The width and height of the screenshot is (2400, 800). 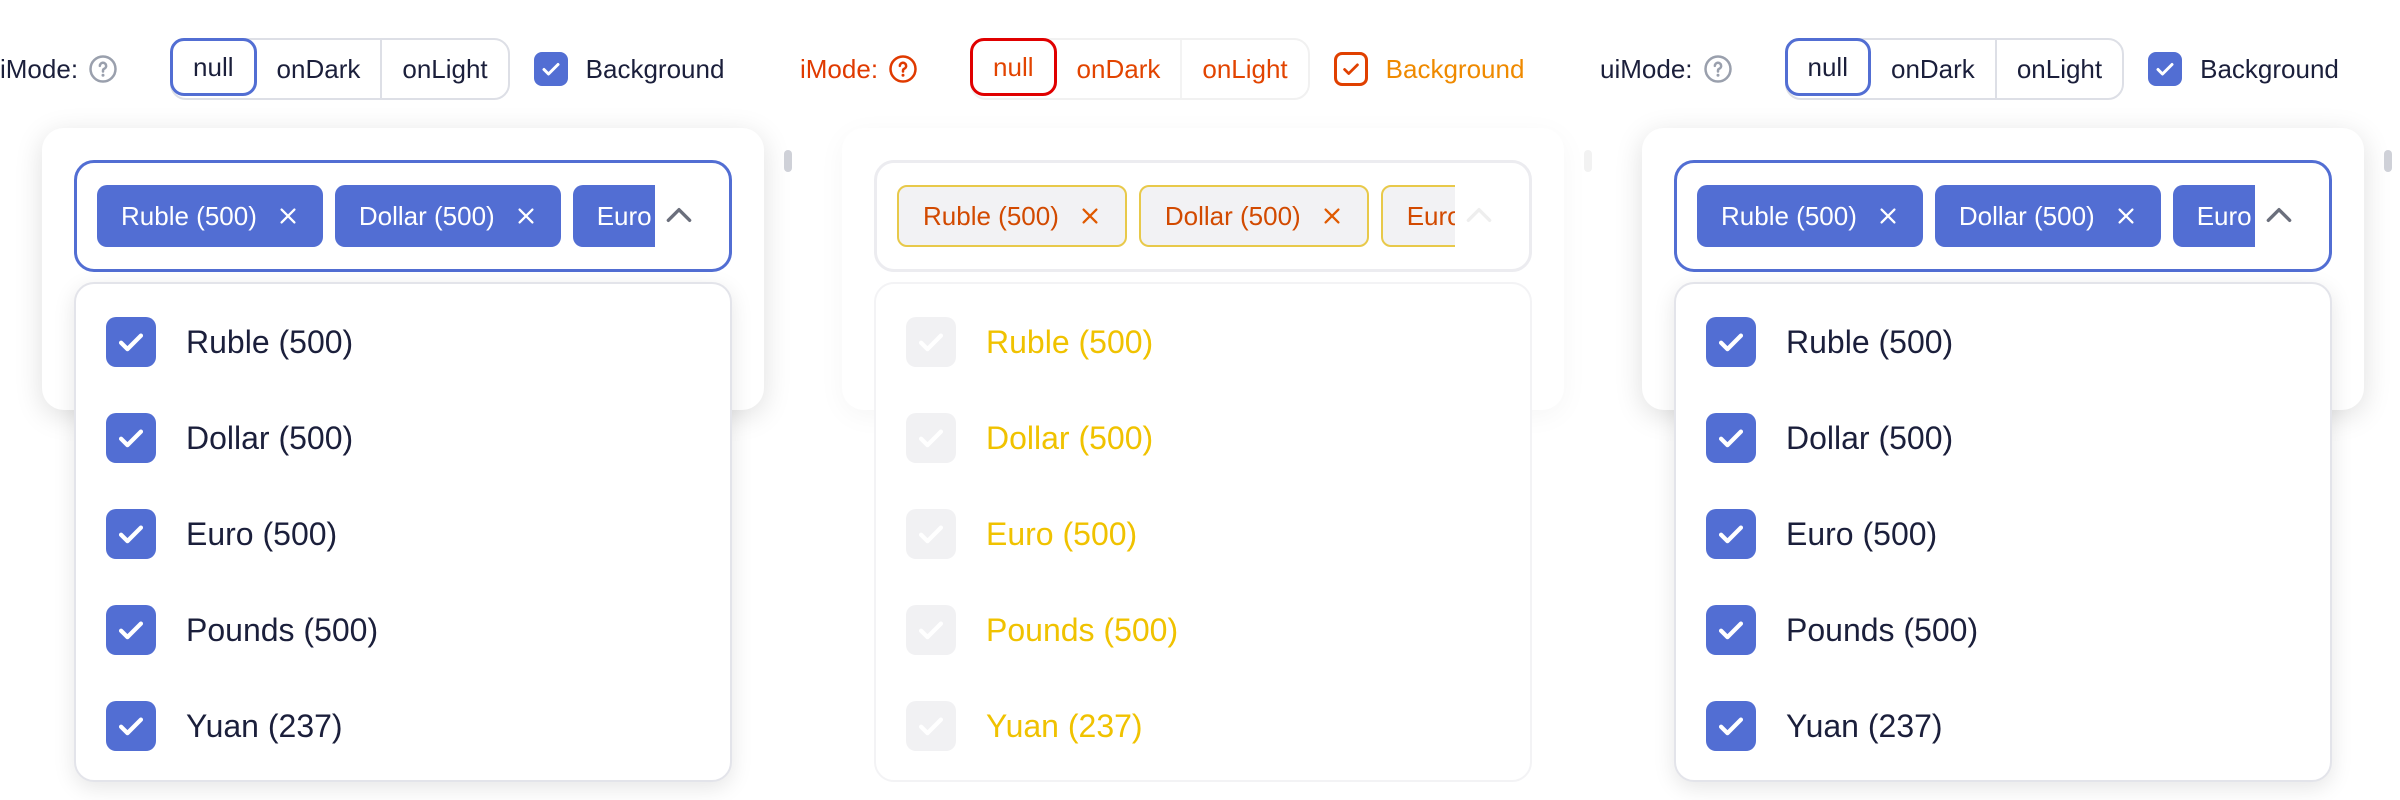 I want to click on selected-tags: Ruble (500) Dollar (500) Euro, so click(x=1976, y=216).